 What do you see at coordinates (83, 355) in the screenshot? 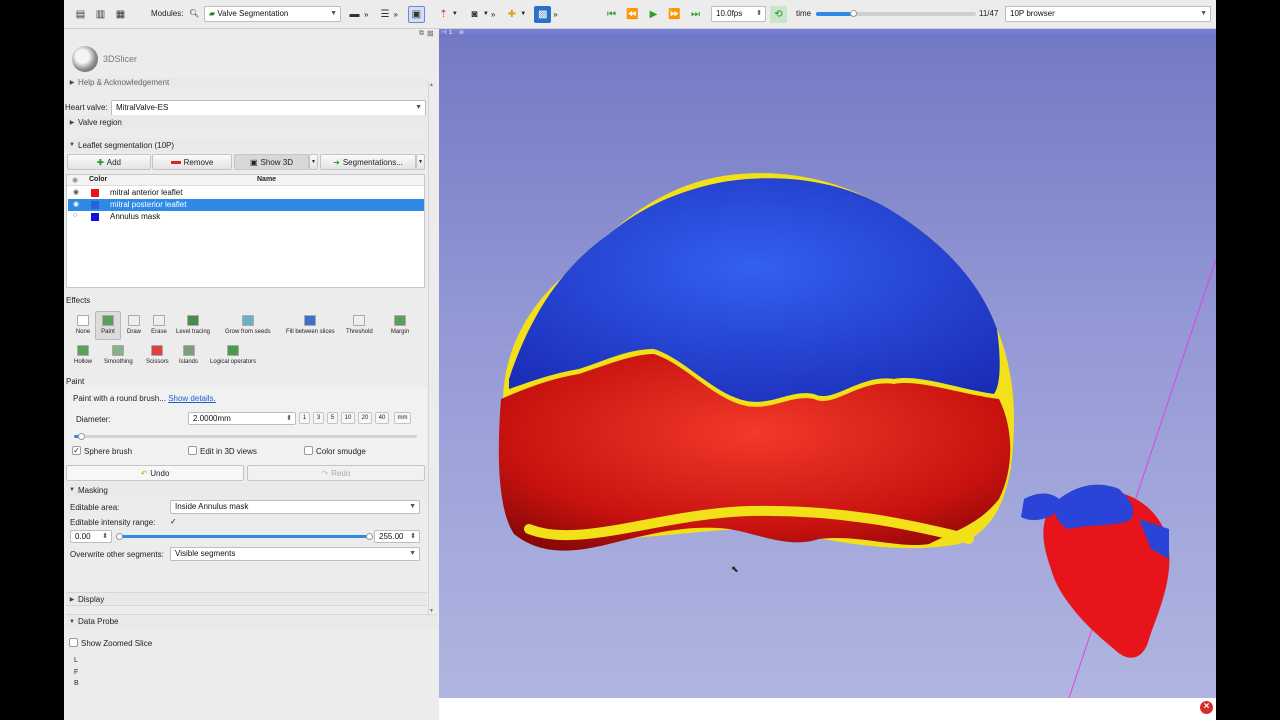
I see `effect-hollow: Hollow` at bounding box center [83, 355].